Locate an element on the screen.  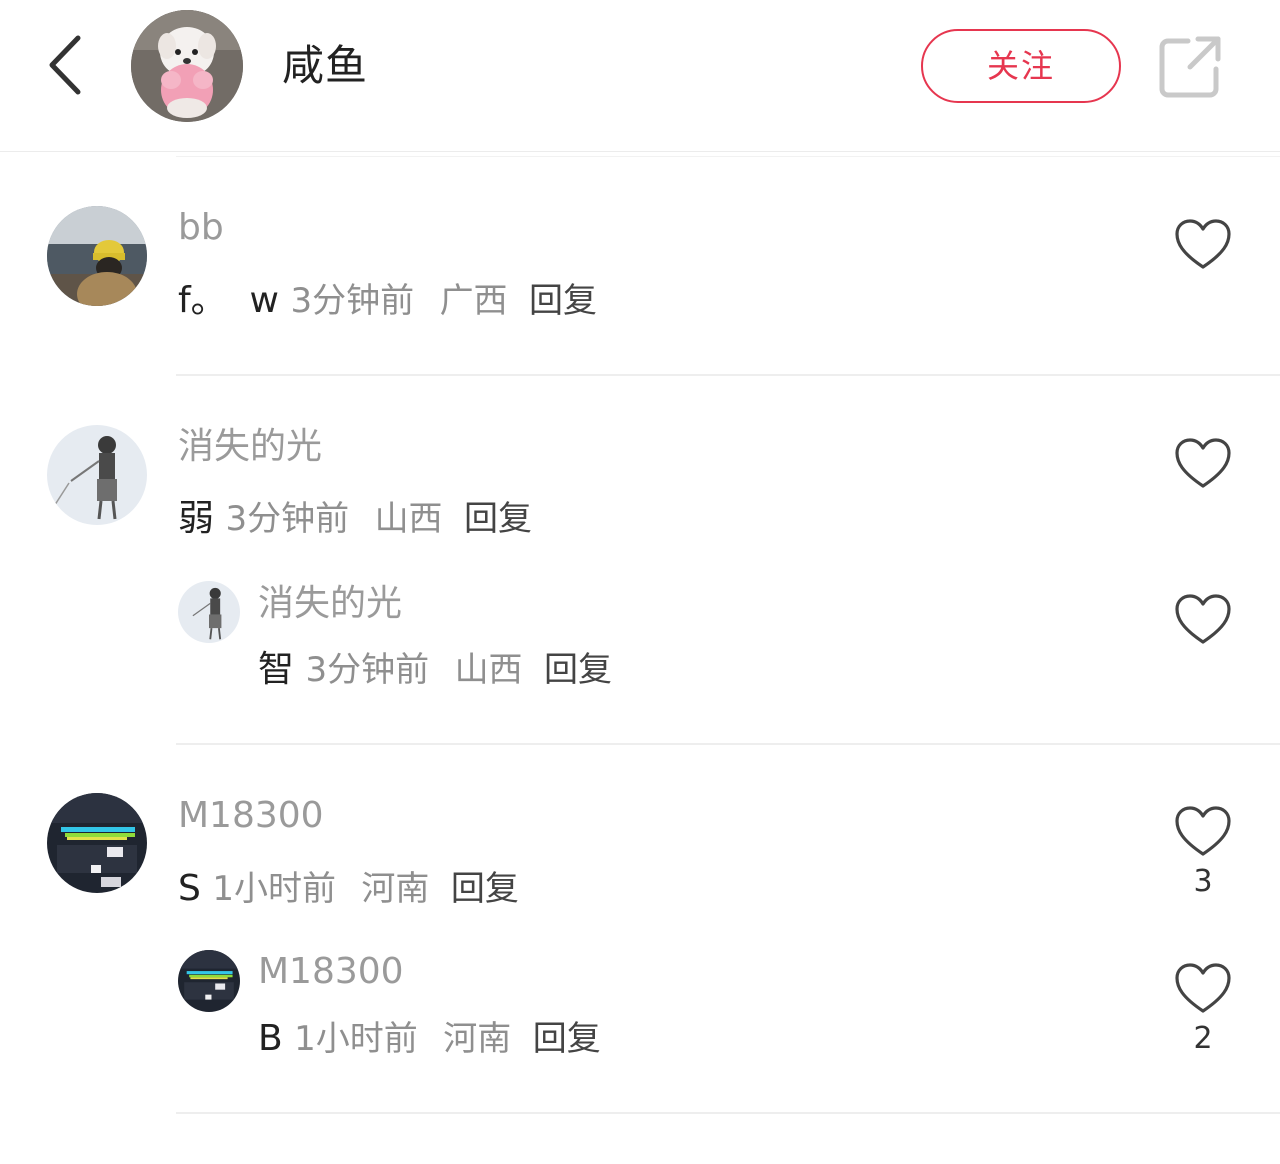
comment-body: f。 w 3分钟前 广西 回复 is located at coordinates (387, 301).